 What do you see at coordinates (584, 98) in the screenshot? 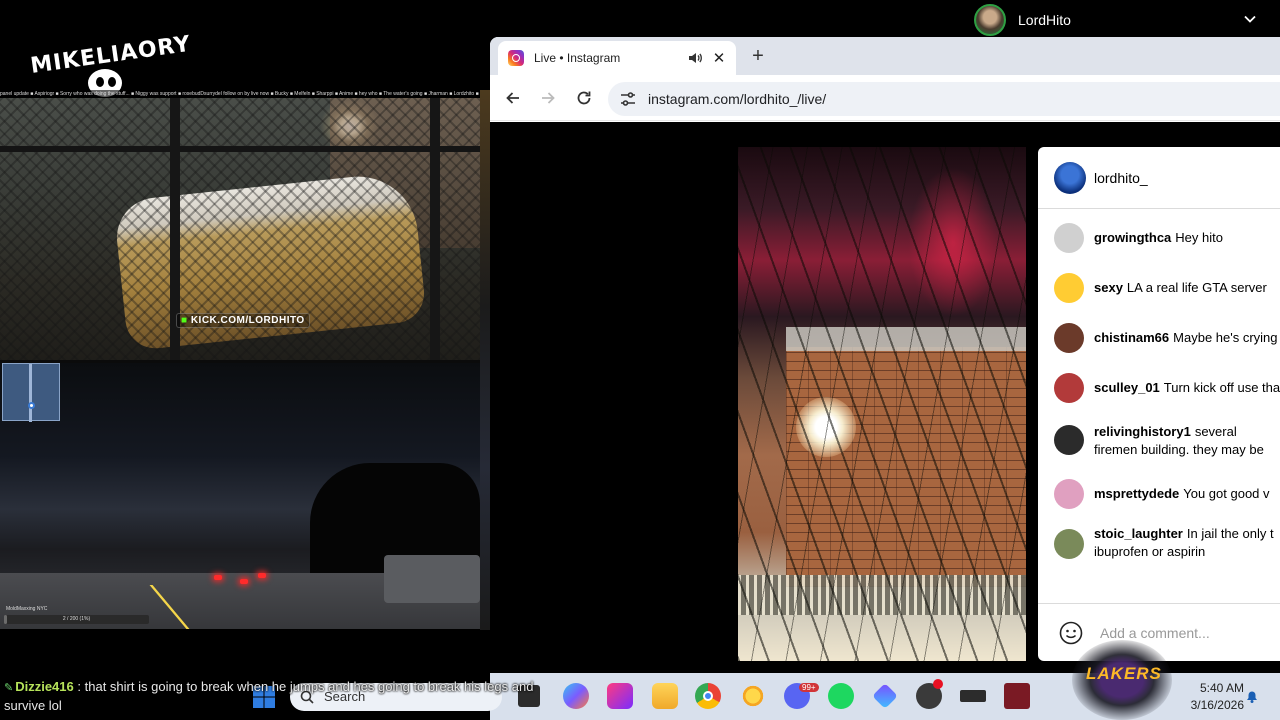
I see `reload-icon` at bounding box center [584, 98].